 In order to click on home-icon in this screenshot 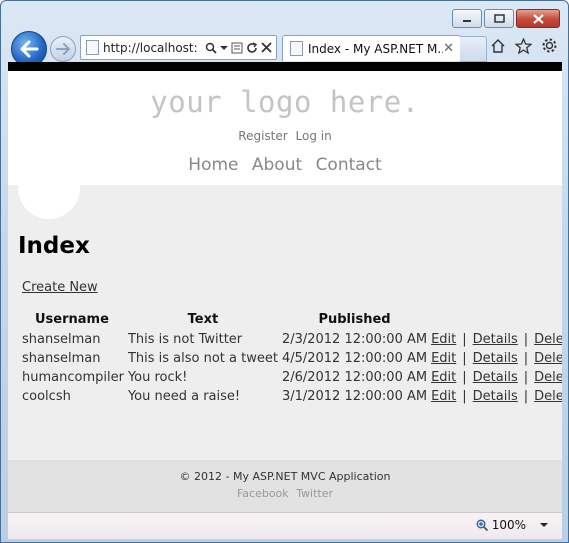, I will do `click(498, 45)`.